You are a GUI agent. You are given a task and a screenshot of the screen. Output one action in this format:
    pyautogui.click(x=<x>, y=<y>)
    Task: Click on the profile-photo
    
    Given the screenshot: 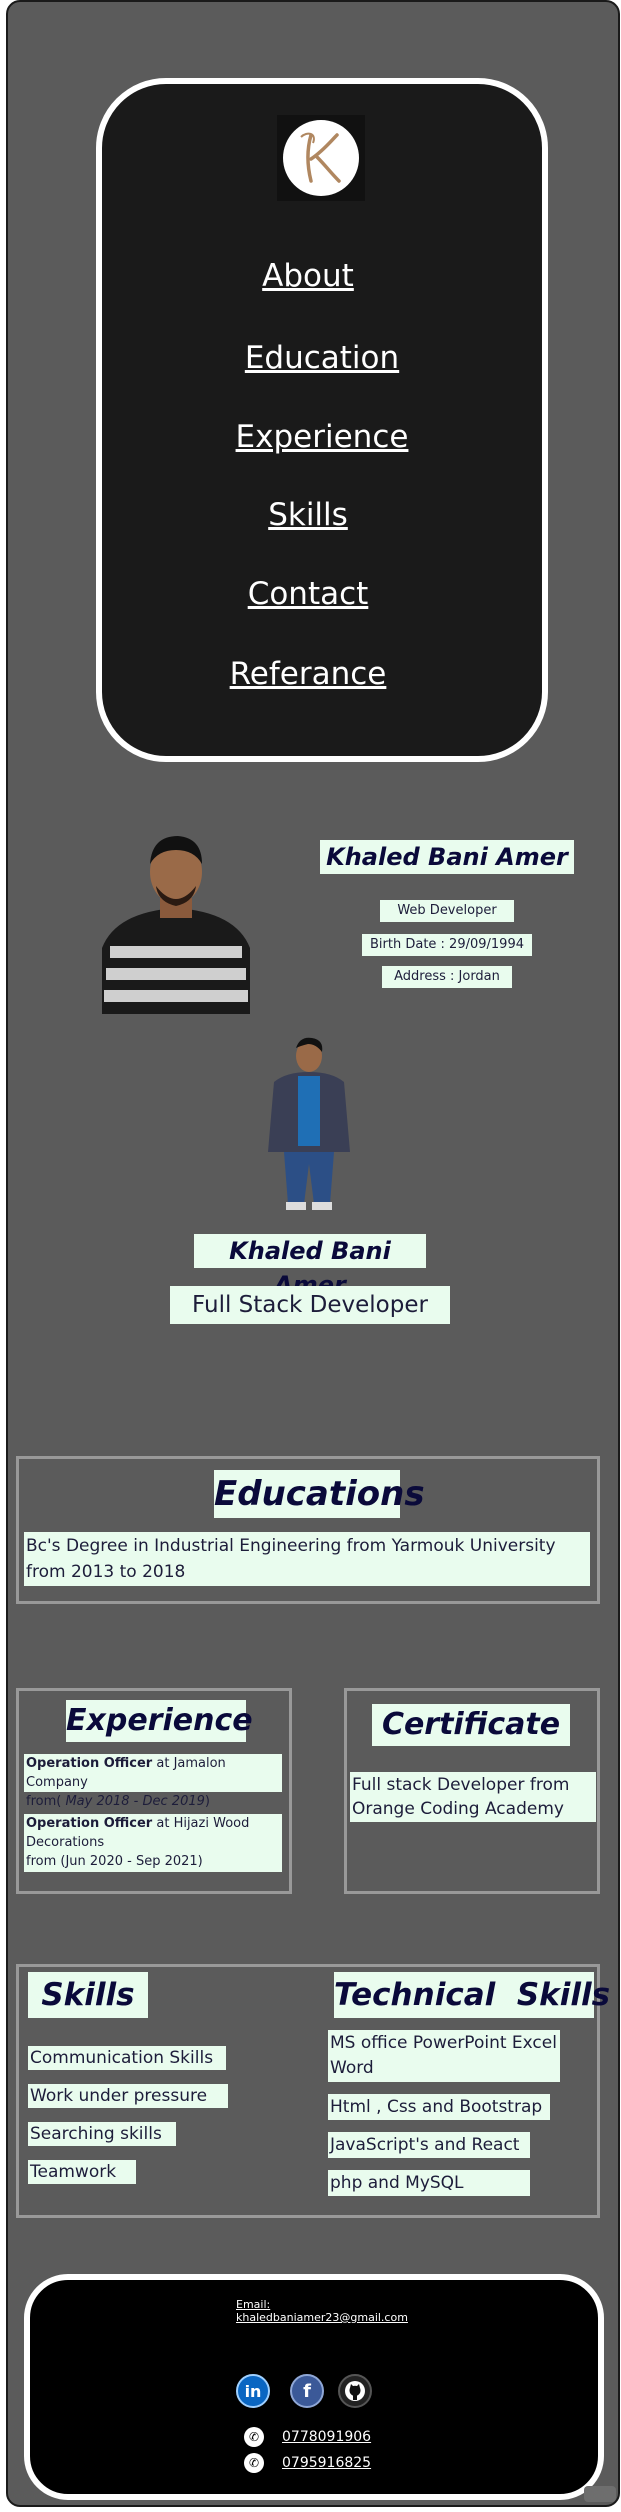 What is the action you would take?
    pyautogui.click(x=176, y=921)
    